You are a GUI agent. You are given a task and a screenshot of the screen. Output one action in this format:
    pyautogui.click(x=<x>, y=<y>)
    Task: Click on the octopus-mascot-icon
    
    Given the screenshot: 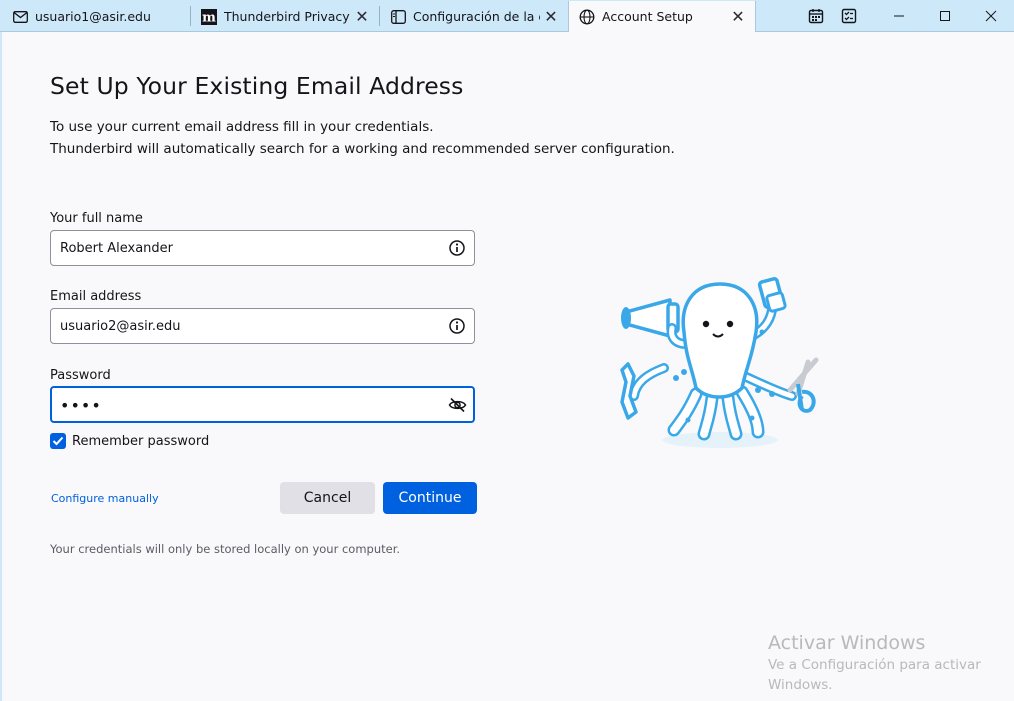 What is the action you would take?
    pyautogui.click(x=719, y=362)
    